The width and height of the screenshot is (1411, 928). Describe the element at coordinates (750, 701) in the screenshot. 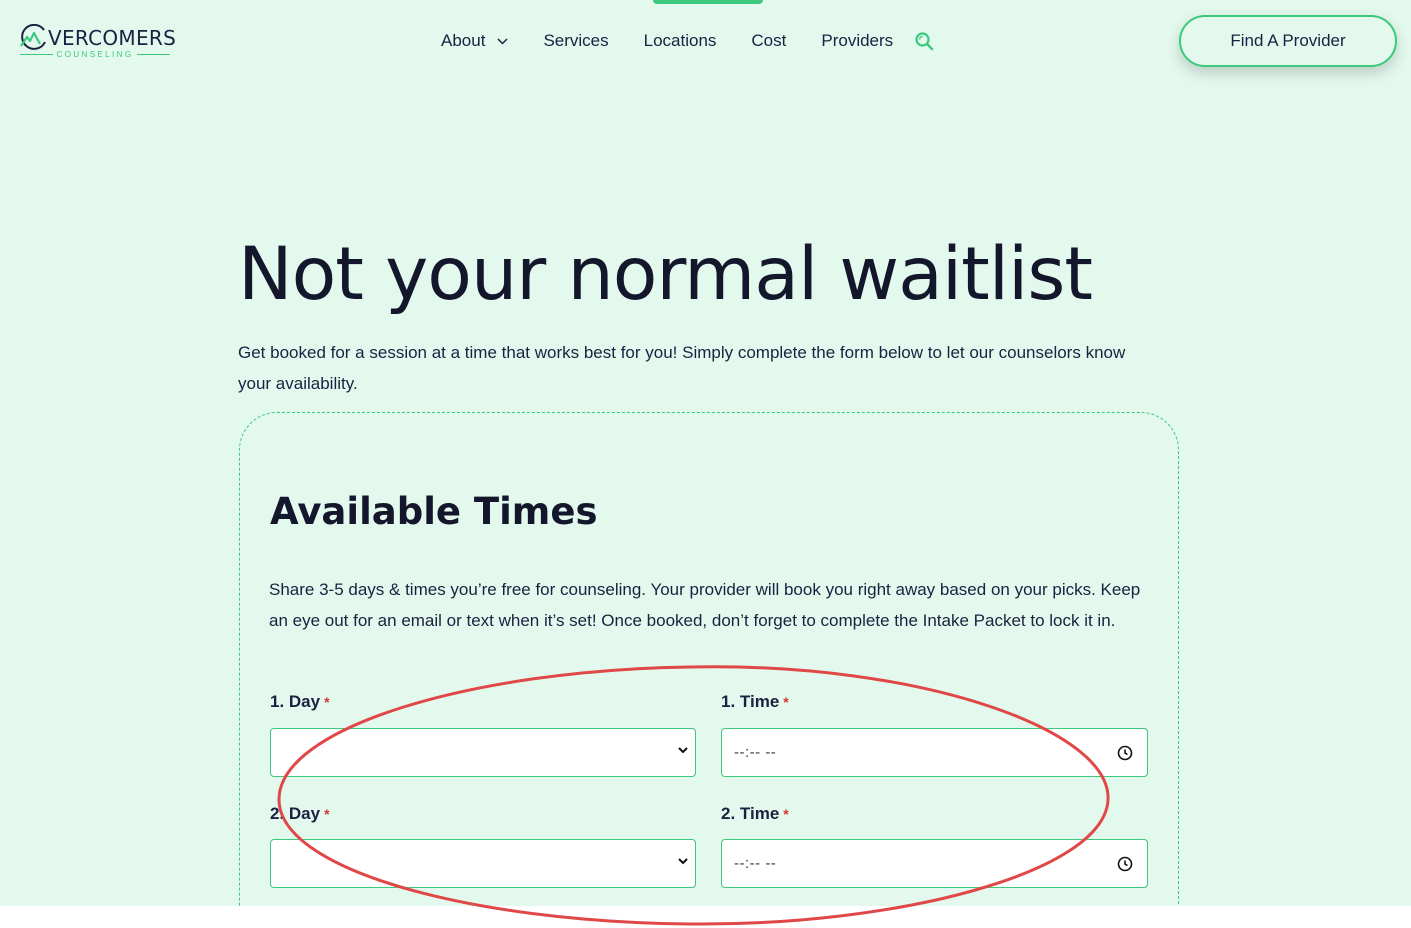

I see `field-label-text: 1. Time` at that location.